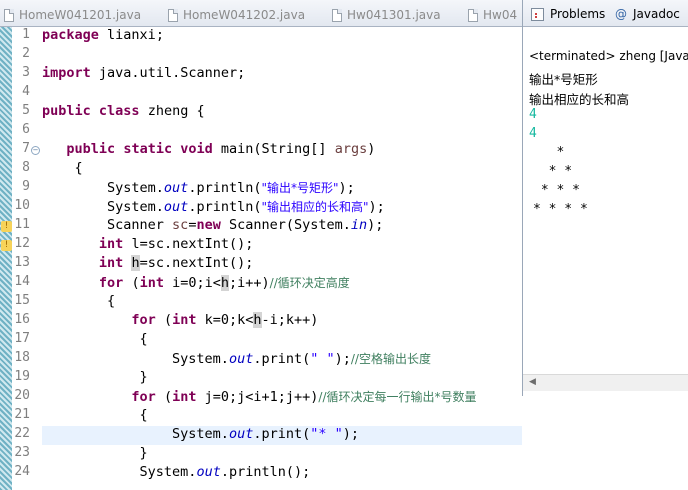  What do you see at coordinates (556, 190) in the screenshot?
I see `console-star-line: * * *` at bounding box center [556, 190].